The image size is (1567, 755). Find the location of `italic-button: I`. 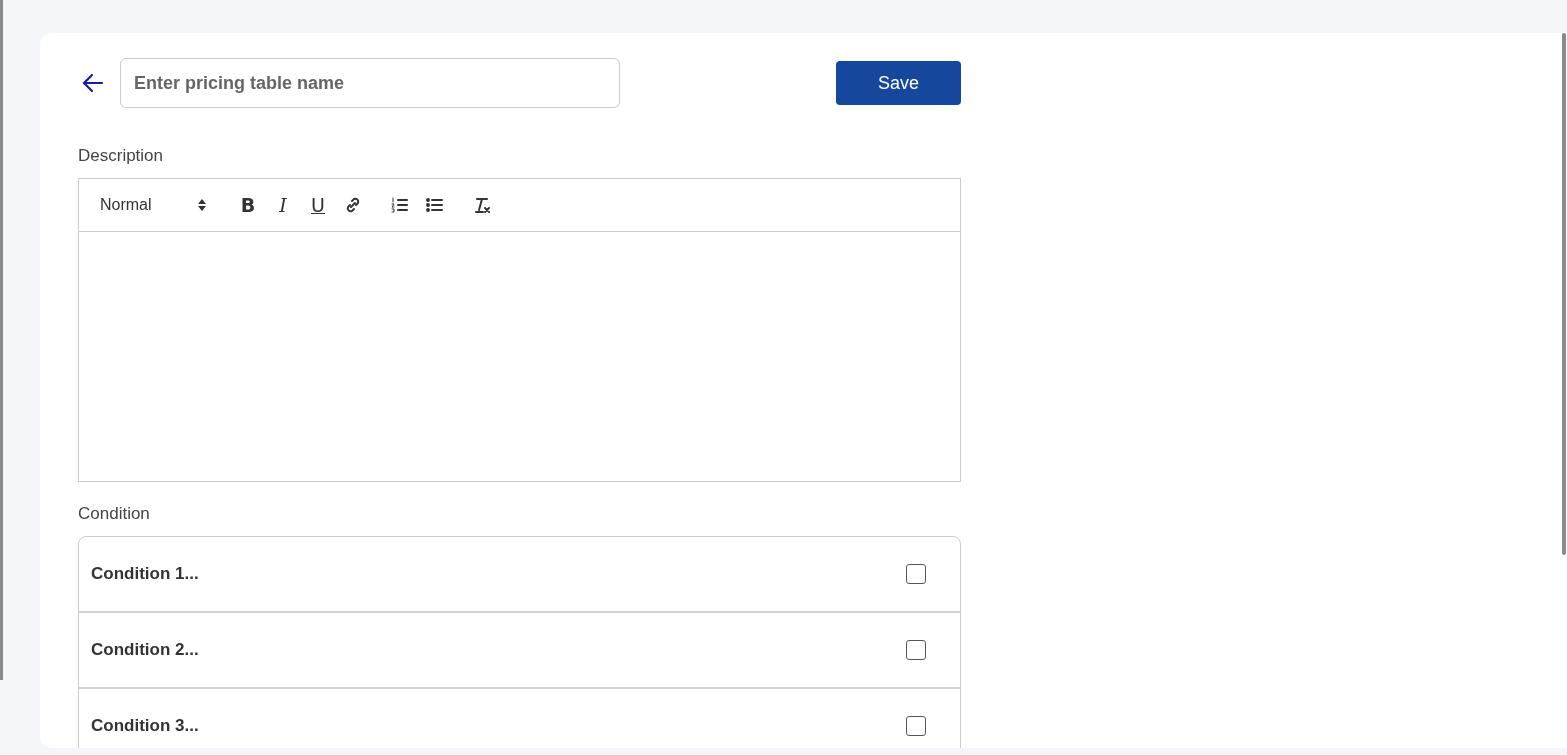

italic-button: I is located at coordinates (283, 205).